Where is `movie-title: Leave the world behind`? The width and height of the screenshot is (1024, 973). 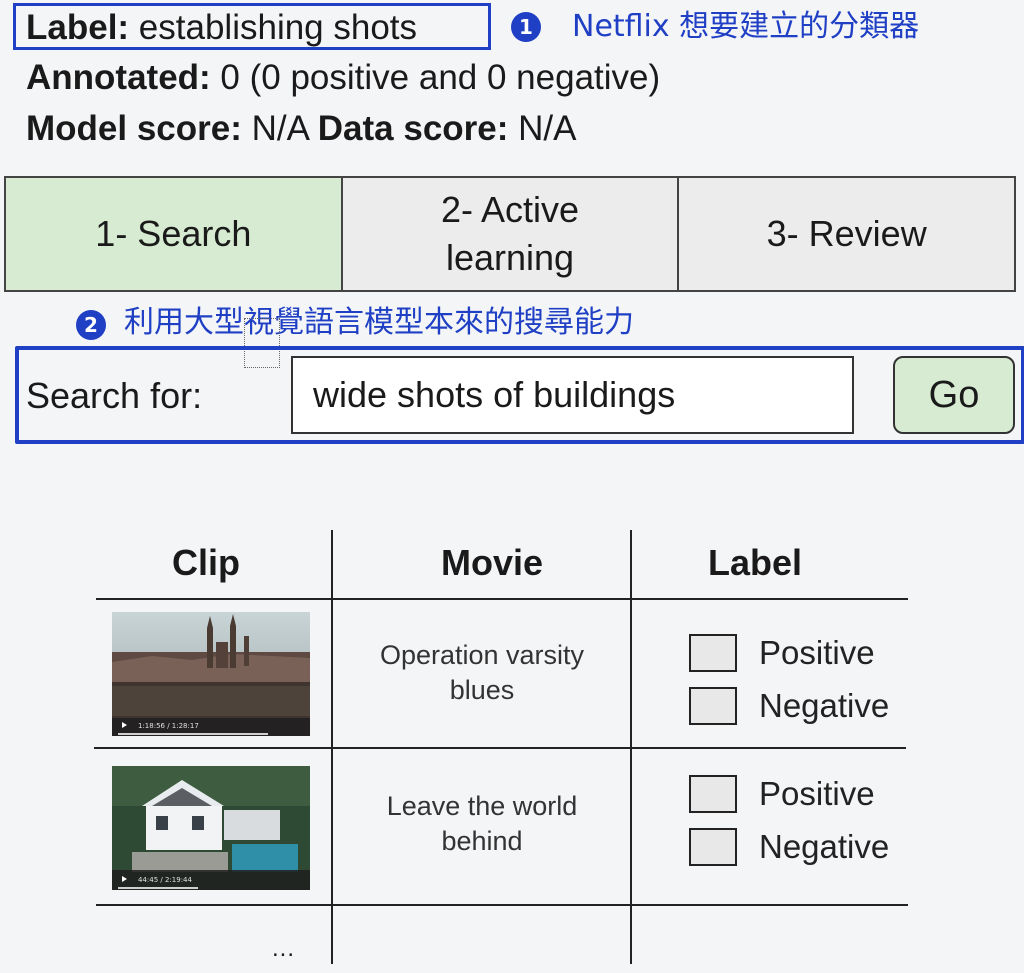 movie-title: Leave the world behind is located at coordinates (482, 823).